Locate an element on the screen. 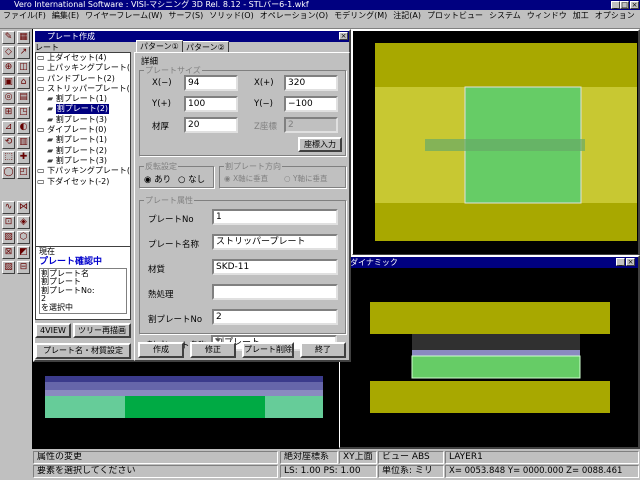 Image resolution: width=640 pixels, height=480 pixels. plate-name-field: ストリッパープレート is located at coordinates (275, 242).